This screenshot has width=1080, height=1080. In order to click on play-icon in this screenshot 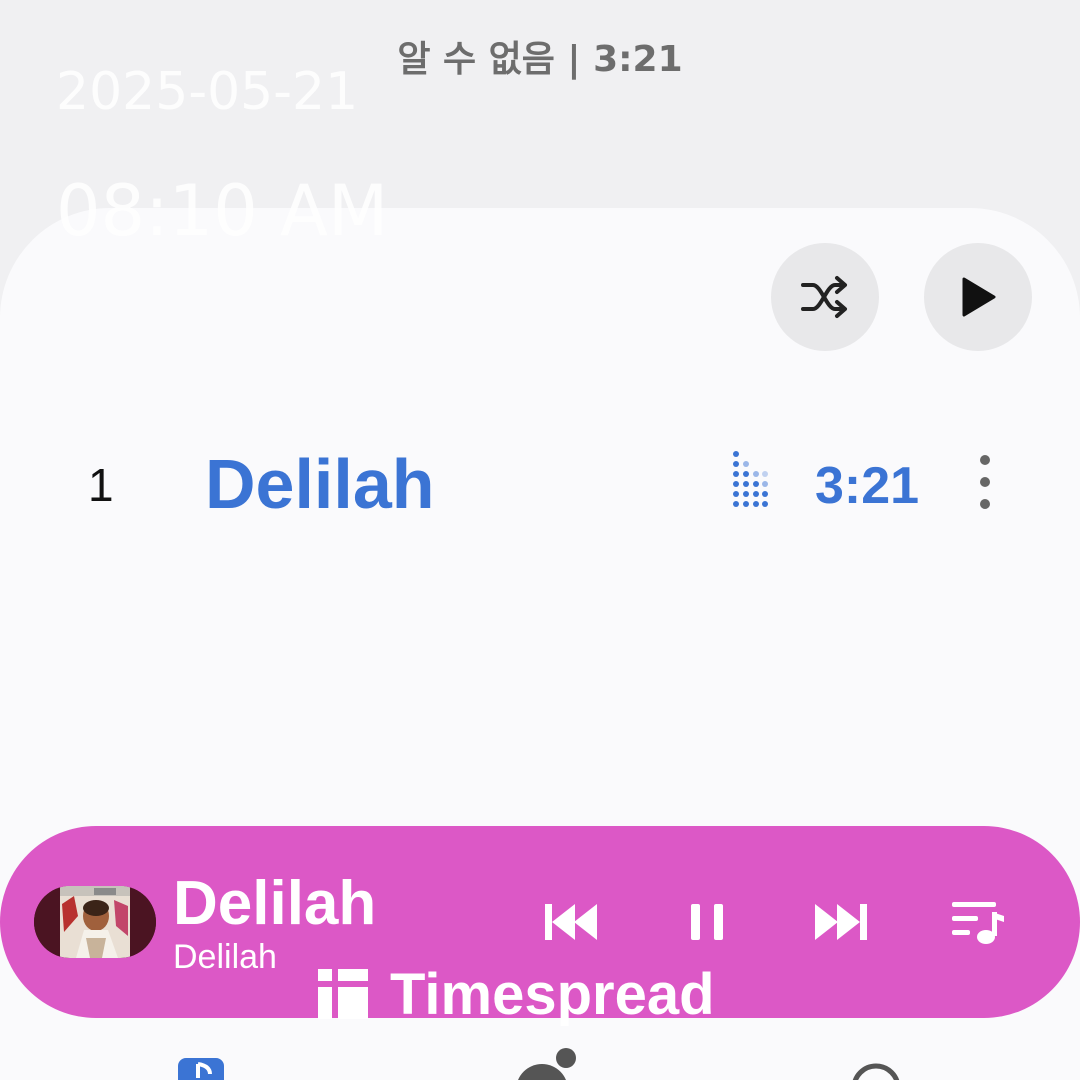, I will do `click(979, 297)`.